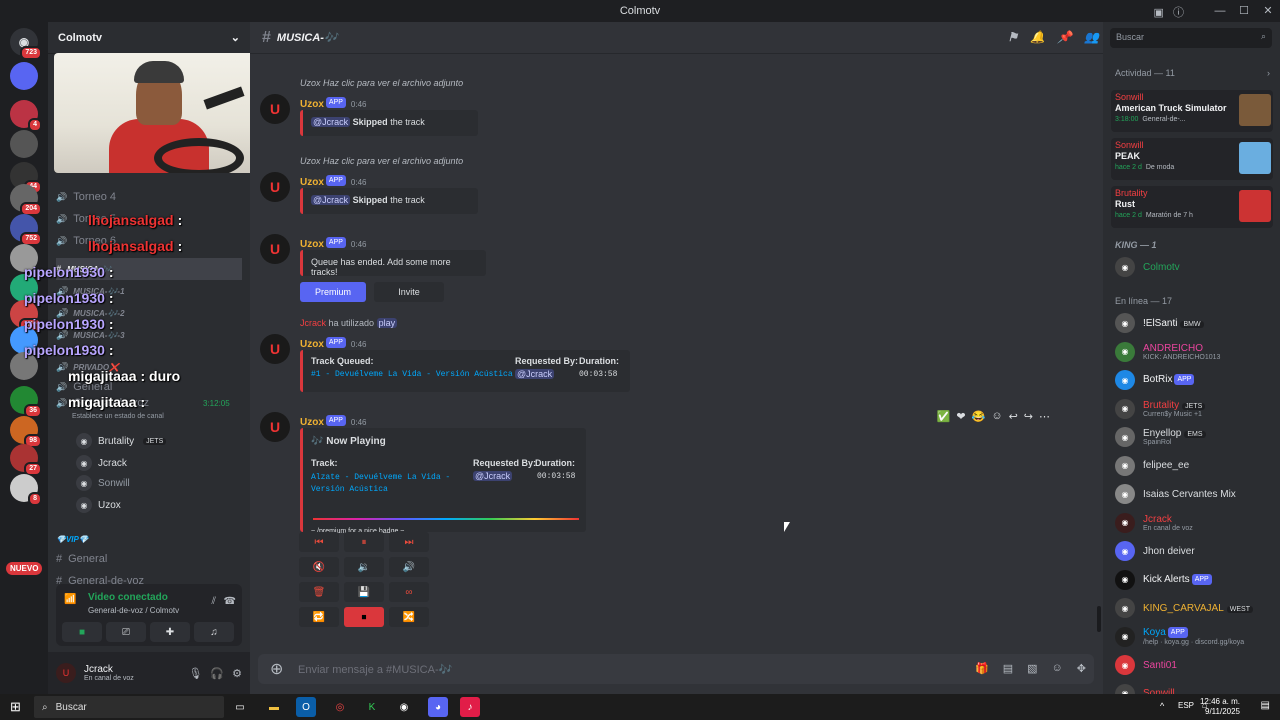  Describe the element at coordinates (133, 610) in the screenshot. I see `voice-channel: General-de-voz / Colmotv` at that location.